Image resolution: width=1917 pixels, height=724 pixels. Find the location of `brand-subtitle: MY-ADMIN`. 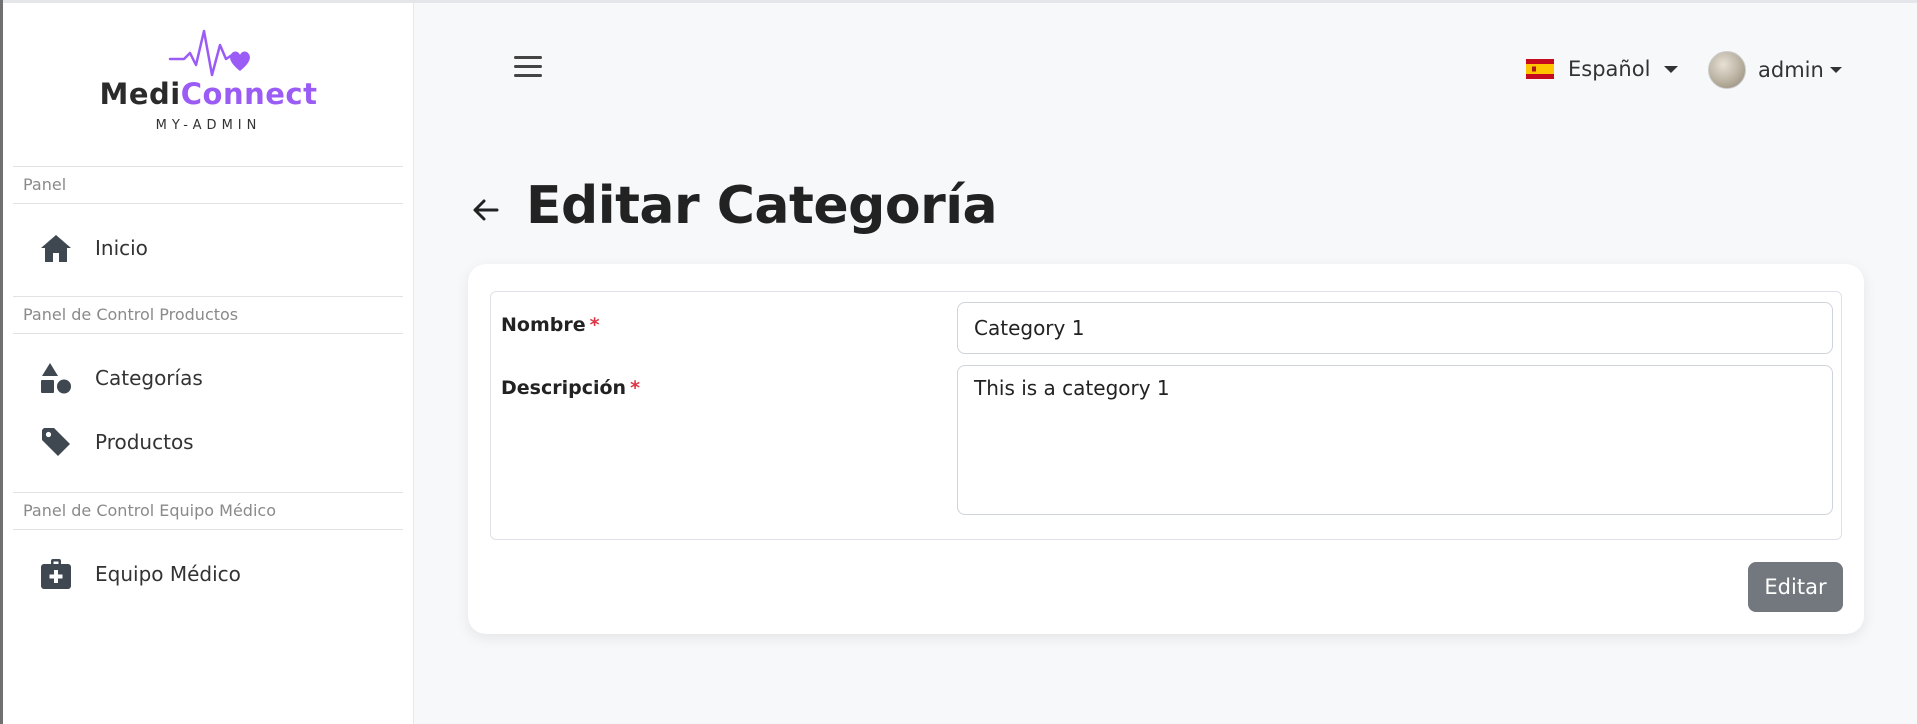

brand-subtitle: MY-ADMIN is located at coordinates (208, 125).